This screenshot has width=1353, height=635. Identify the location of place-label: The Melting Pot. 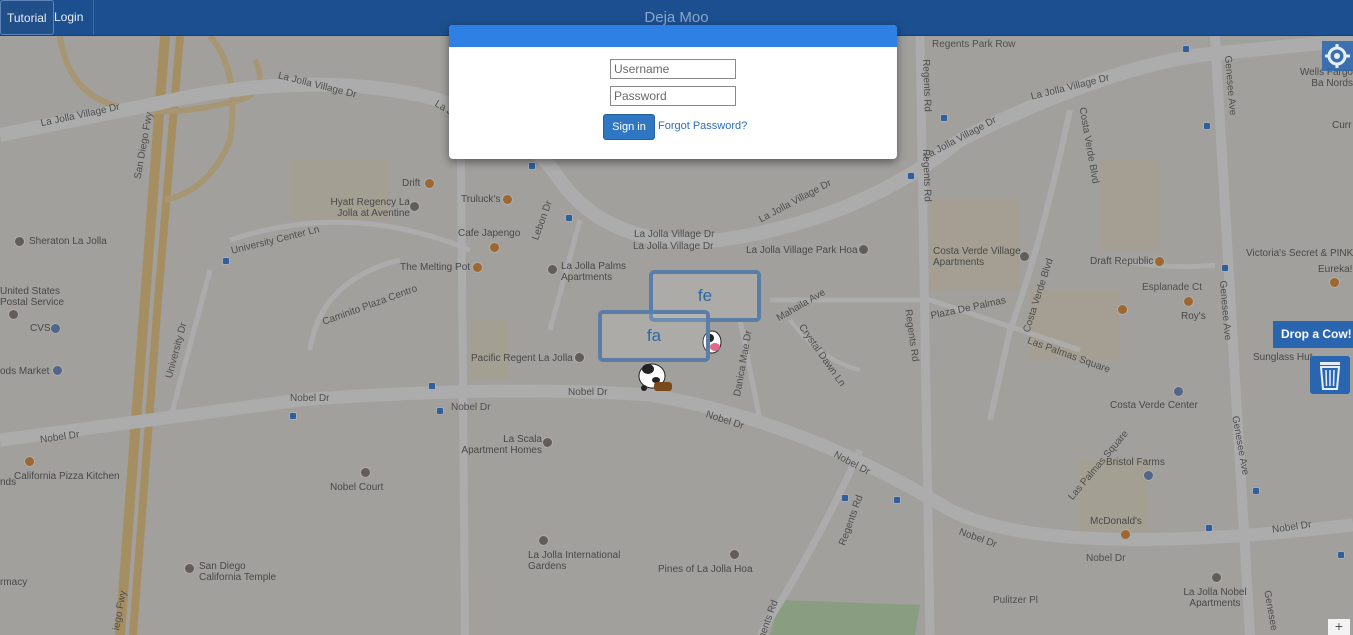
(435, 267).